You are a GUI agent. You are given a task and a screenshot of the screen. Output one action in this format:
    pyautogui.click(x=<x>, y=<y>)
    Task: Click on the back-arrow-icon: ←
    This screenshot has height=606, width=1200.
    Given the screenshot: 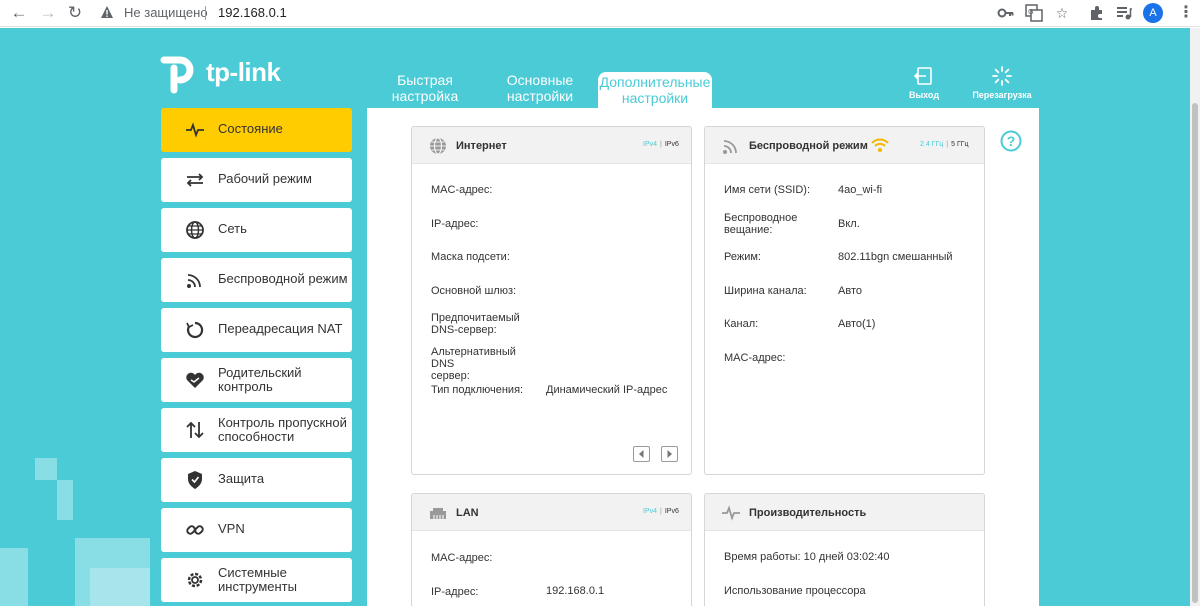 What is the action you would take?
    pyautogui.click(x=19, y=13)
    